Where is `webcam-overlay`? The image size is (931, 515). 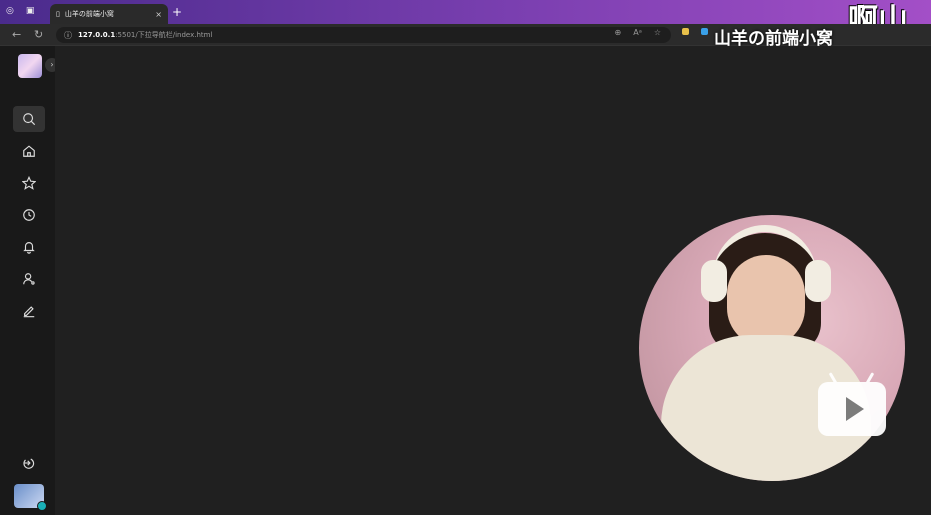
webcam-overlay is located at coordinates (772, 348).